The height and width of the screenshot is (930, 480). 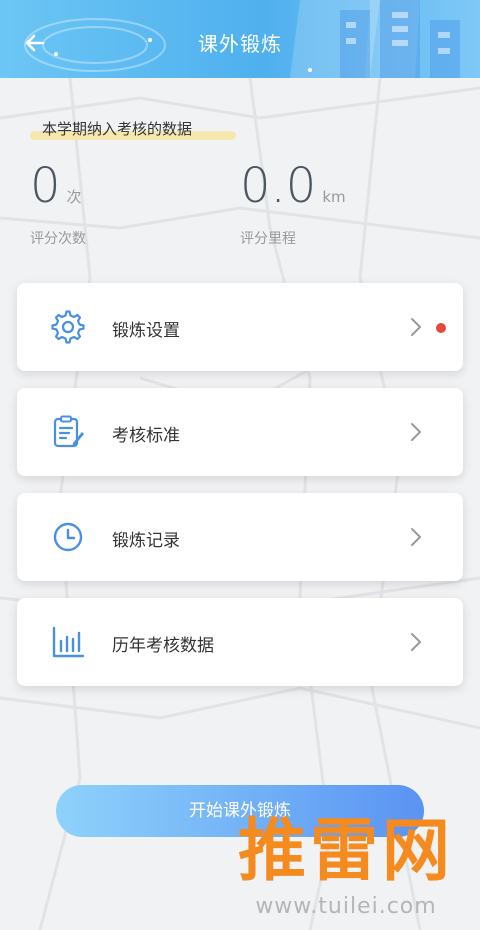 What do you see at coordinates (334, 197) in the screenshot?
I see `score-distance-unit: km` at bounding box center [334, 197].